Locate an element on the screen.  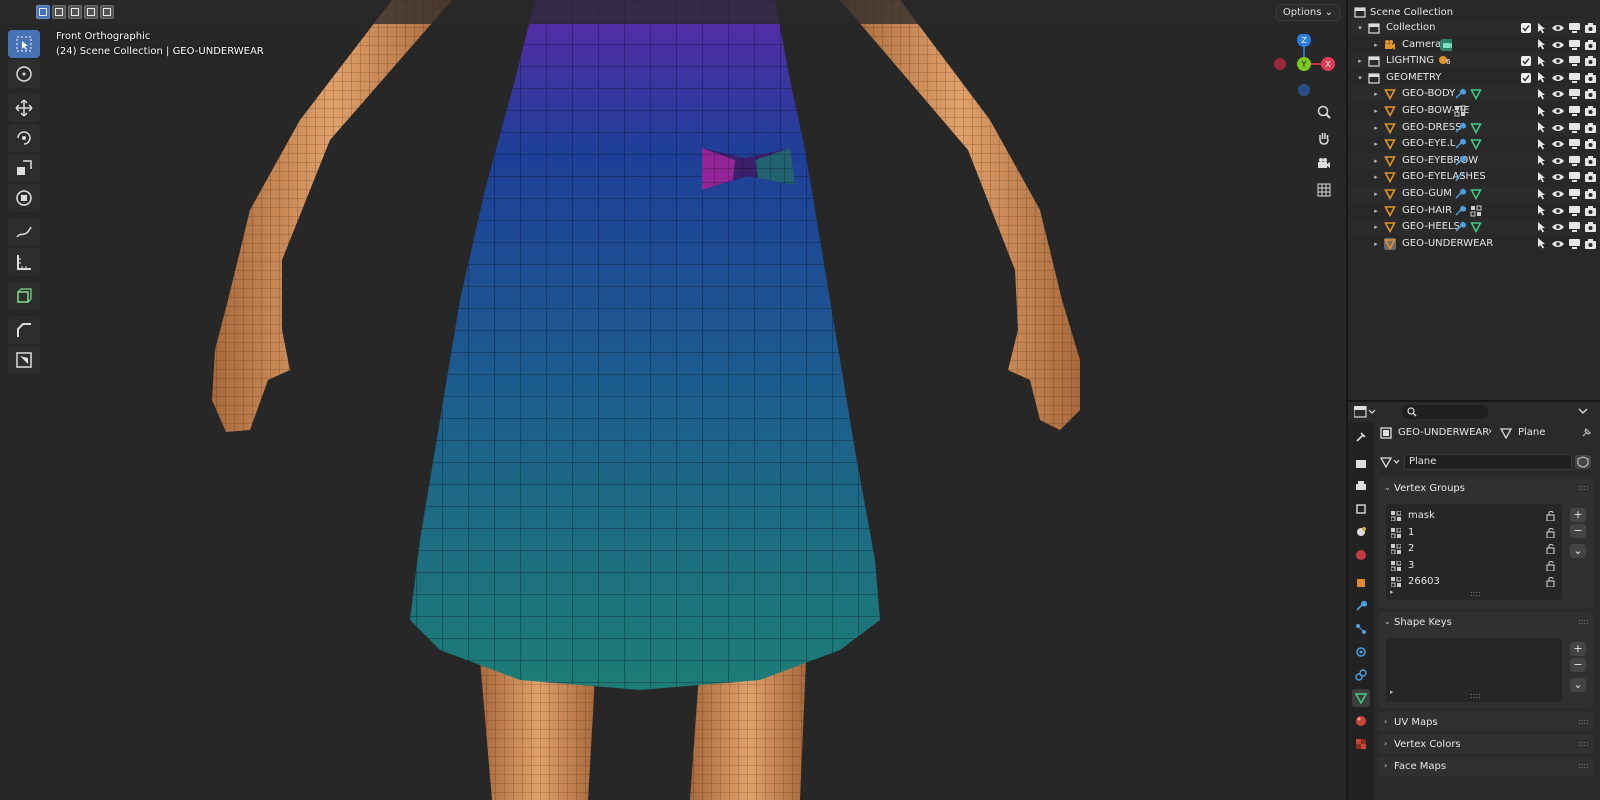
ortho-toggle-button is located at coordinates (1324, 190).